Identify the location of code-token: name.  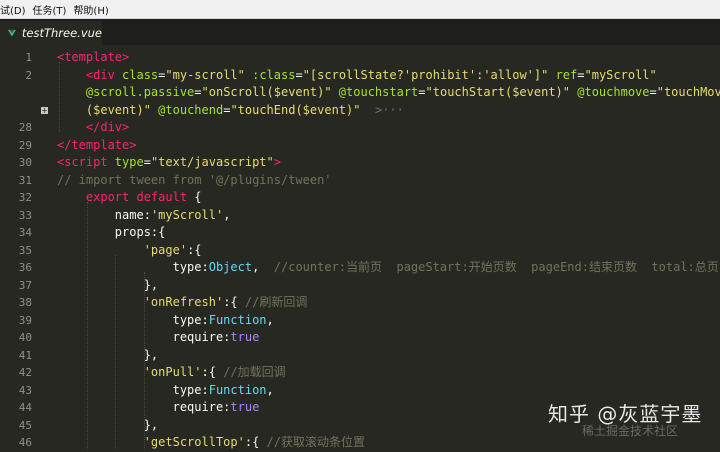
(100, 214).